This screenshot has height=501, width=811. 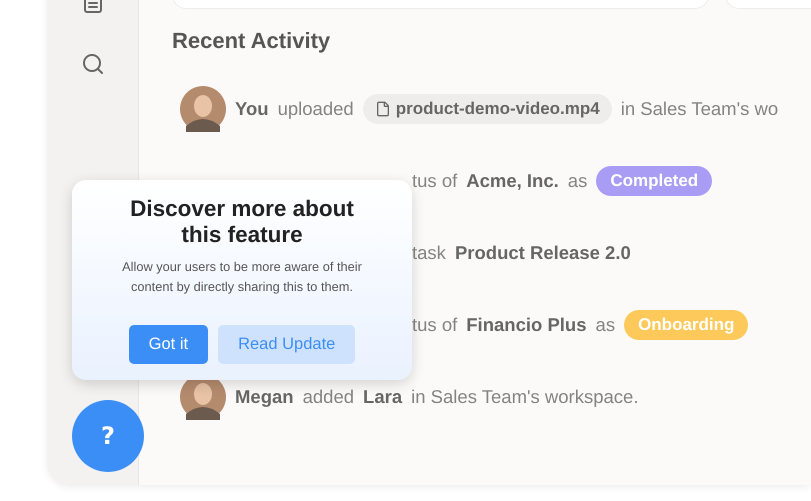 What do you see at coordinates (429, 253) in the screenshot?
I see `activity-text: task` at bounding box center [429, 253].